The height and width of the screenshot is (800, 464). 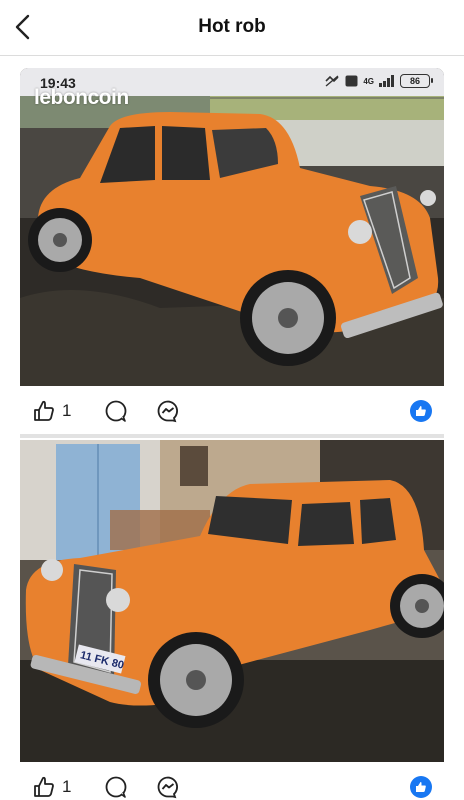 What do you see at coordinates (378, 81) in the screenshot?
I see `status-icons: 4G 86` at bounding box center [378, 81].